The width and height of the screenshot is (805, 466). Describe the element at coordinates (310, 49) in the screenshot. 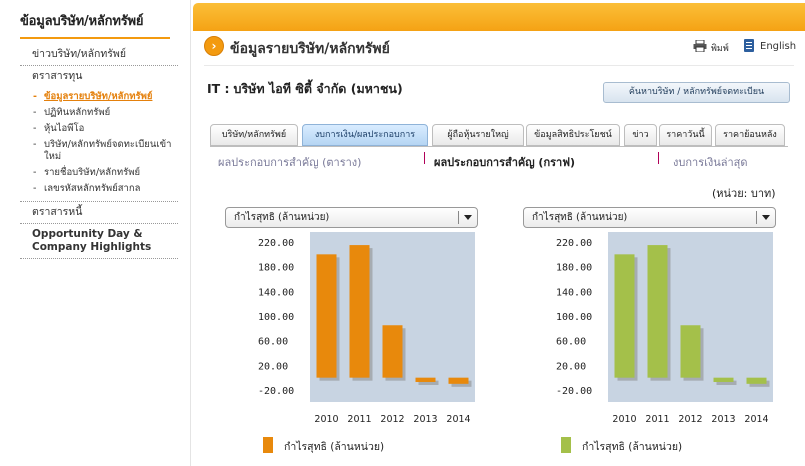

I see `page-title: ข้อมูลรายบริษัท/หลักทรัพย์` at that location.